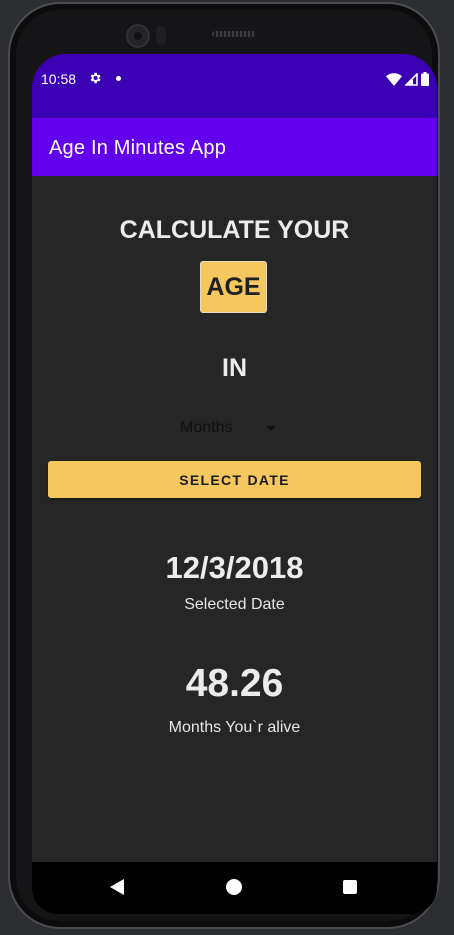 The width and height of the screenshot is (454, 935). I want to click on age-result-caption: Months You`r alive, so click(234, 727).